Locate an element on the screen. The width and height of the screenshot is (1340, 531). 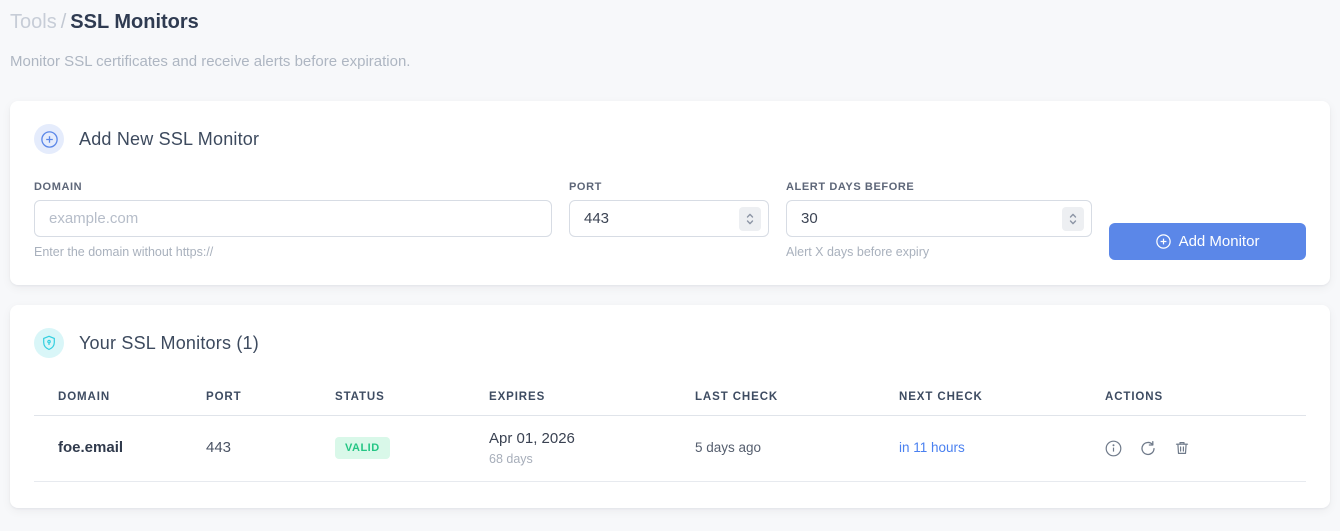
submit-column: Add Monitor is located at coordinates (1207, 220).